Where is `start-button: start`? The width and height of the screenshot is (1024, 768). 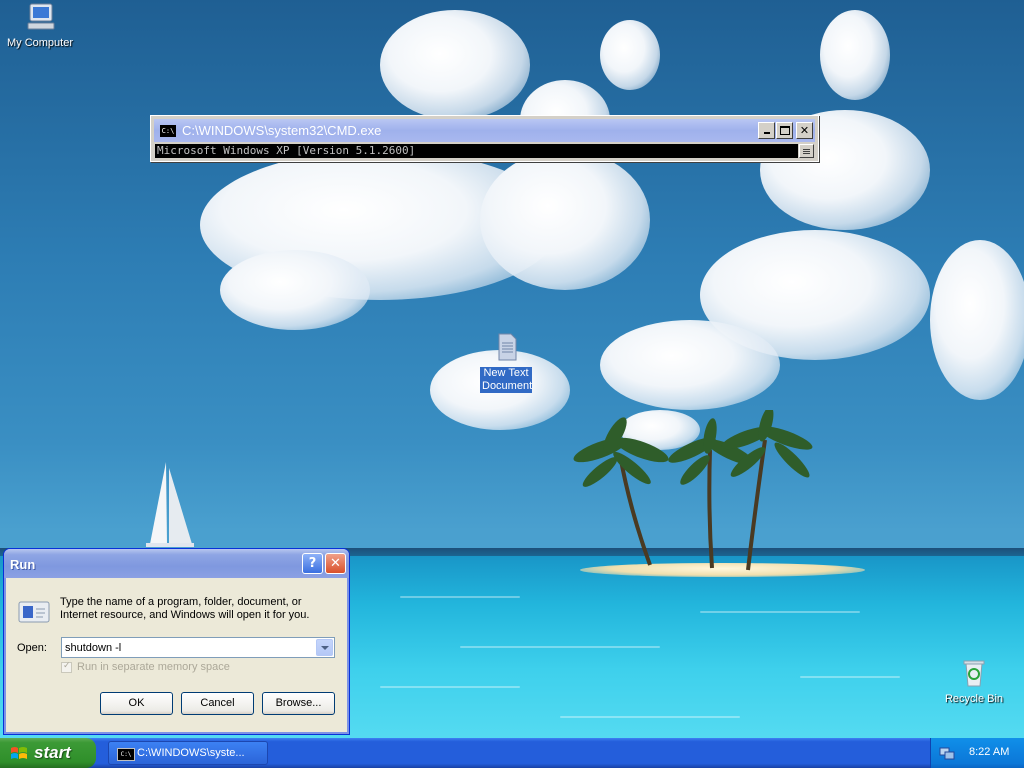 start-button: start is located at coordinates (48, 753).